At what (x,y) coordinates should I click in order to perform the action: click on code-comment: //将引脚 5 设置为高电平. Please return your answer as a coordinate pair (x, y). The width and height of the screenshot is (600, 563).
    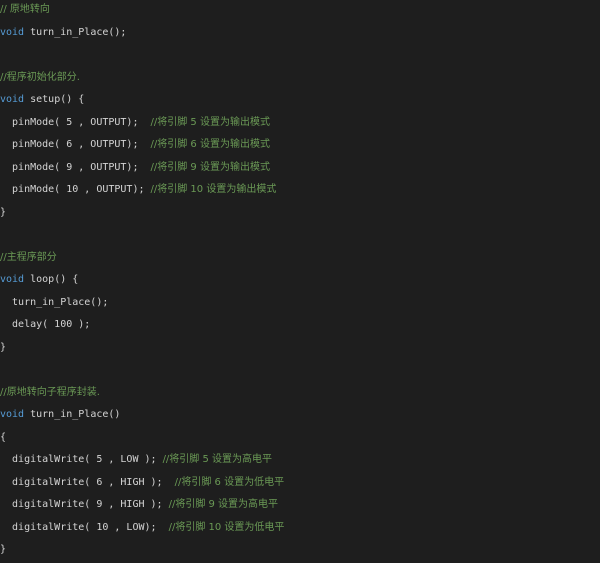
    Looking at the image, I should click on (217, 459).